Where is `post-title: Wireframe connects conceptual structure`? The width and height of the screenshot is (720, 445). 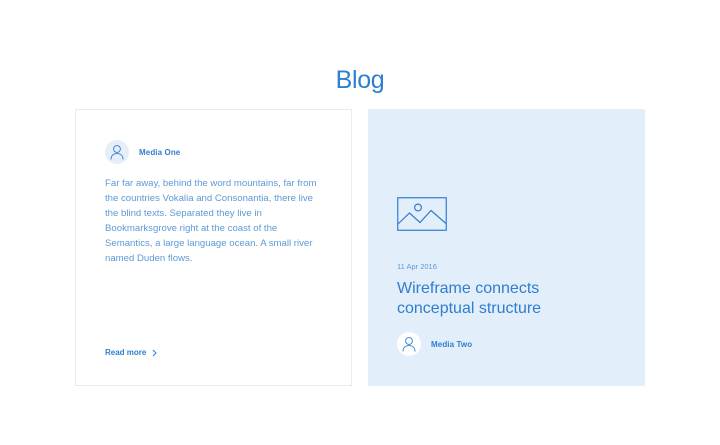 post-title: Wireframe connects conceptual structure is located at coordinates (497, 299).